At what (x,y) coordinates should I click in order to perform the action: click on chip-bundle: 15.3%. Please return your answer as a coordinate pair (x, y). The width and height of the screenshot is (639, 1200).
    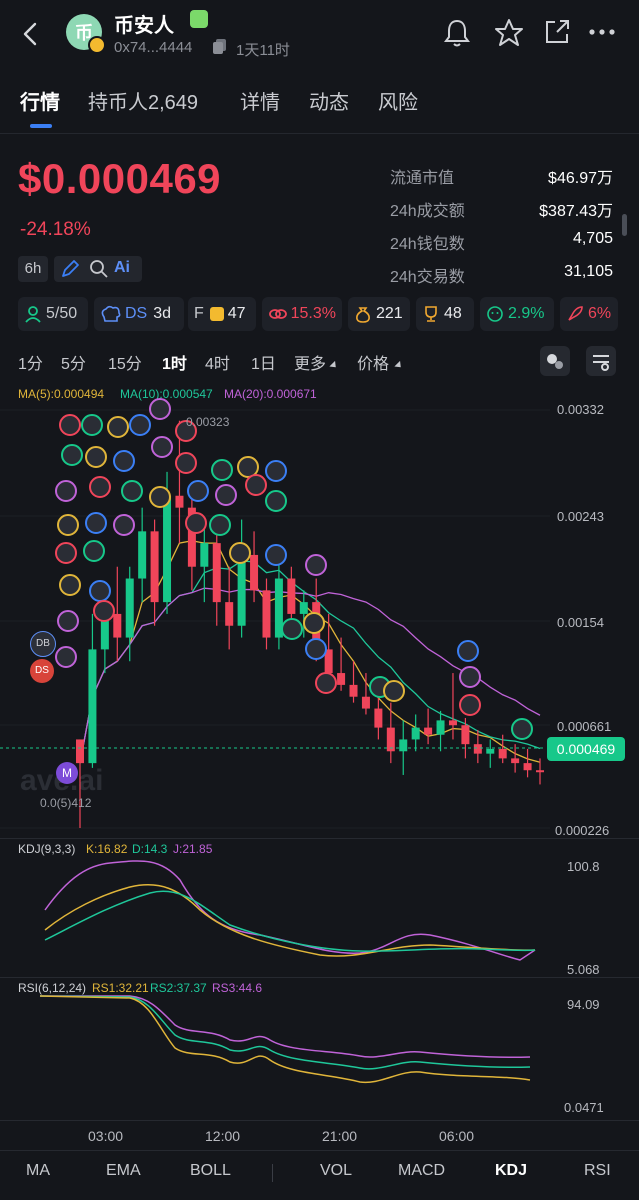
    Looking at the image, I should click on (302, 314).